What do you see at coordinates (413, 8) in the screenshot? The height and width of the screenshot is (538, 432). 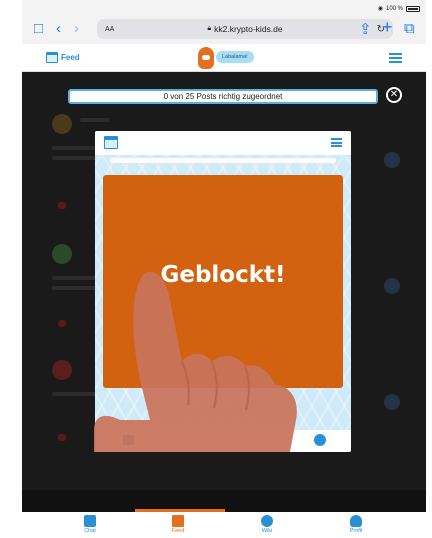 I see `battery-icon` at bounding box center [413, 8].